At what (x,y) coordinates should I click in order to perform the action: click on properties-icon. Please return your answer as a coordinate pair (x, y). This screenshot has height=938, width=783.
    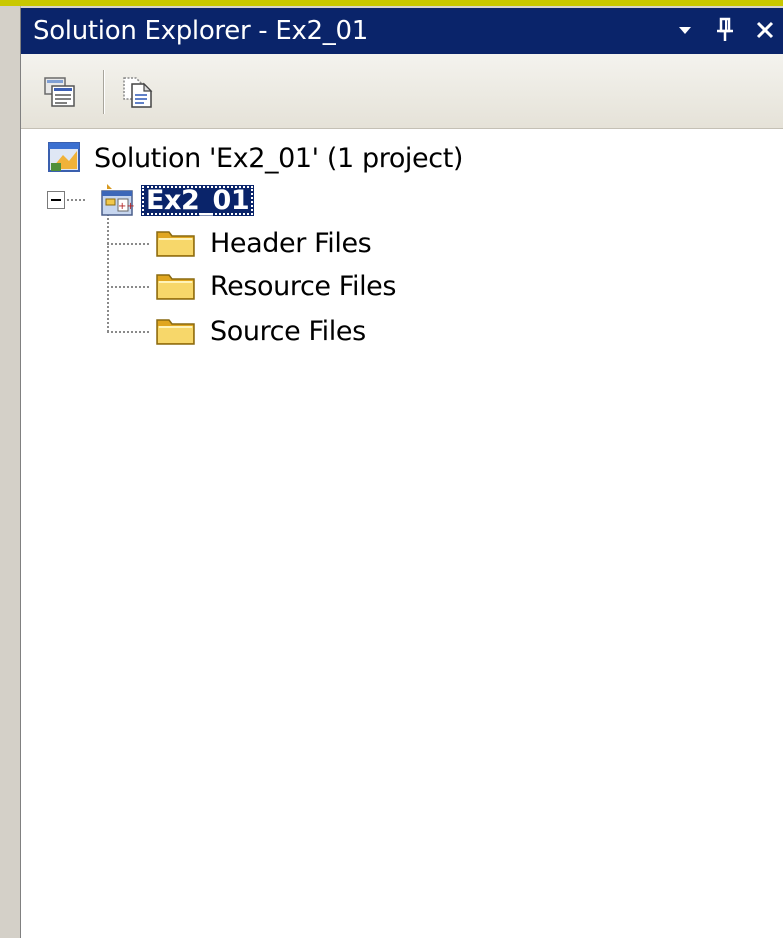
    Looking at the image, I should click on (59, 92).